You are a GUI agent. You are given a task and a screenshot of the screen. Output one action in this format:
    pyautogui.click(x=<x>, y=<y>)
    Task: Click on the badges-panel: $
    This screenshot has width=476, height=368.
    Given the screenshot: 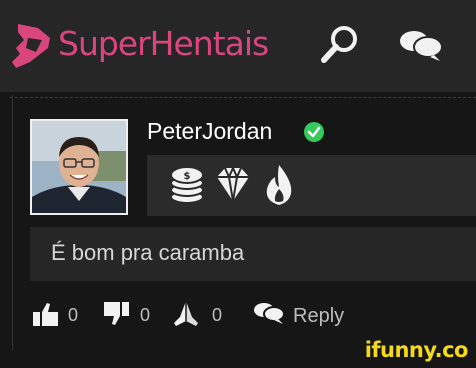 What is the action you would take?
    pyautogui.click(x=311, y=185)
    